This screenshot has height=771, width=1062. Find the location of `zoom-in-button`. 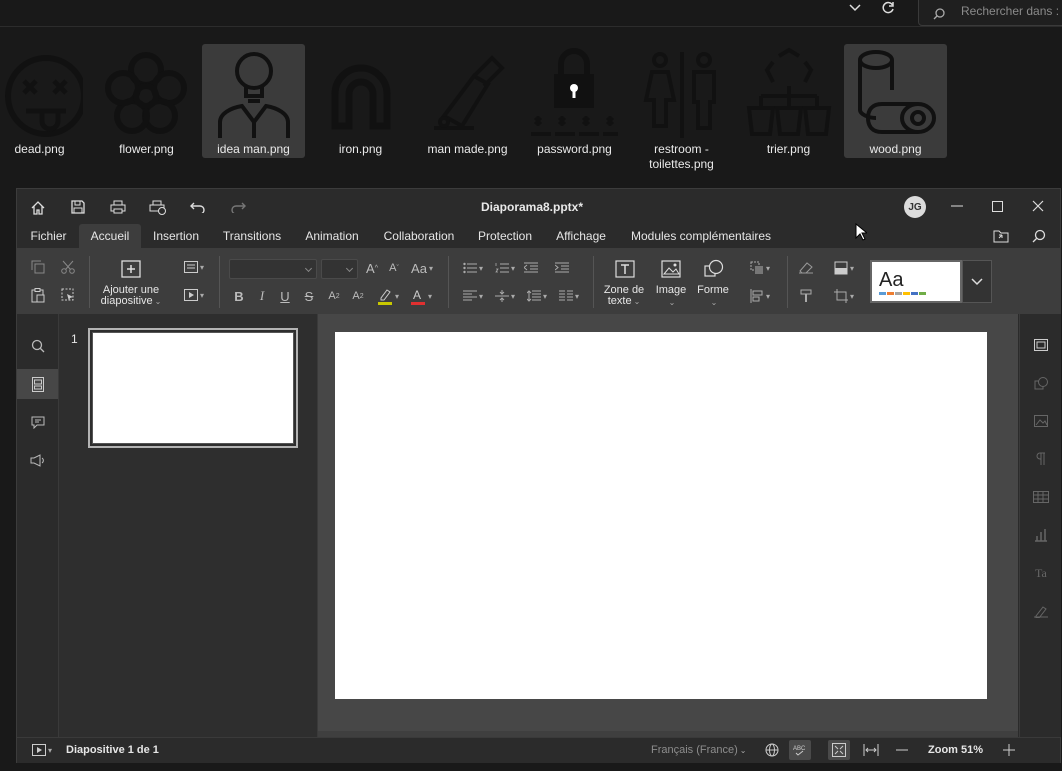

zoom-in-button is located at coordinates (1009, 750).